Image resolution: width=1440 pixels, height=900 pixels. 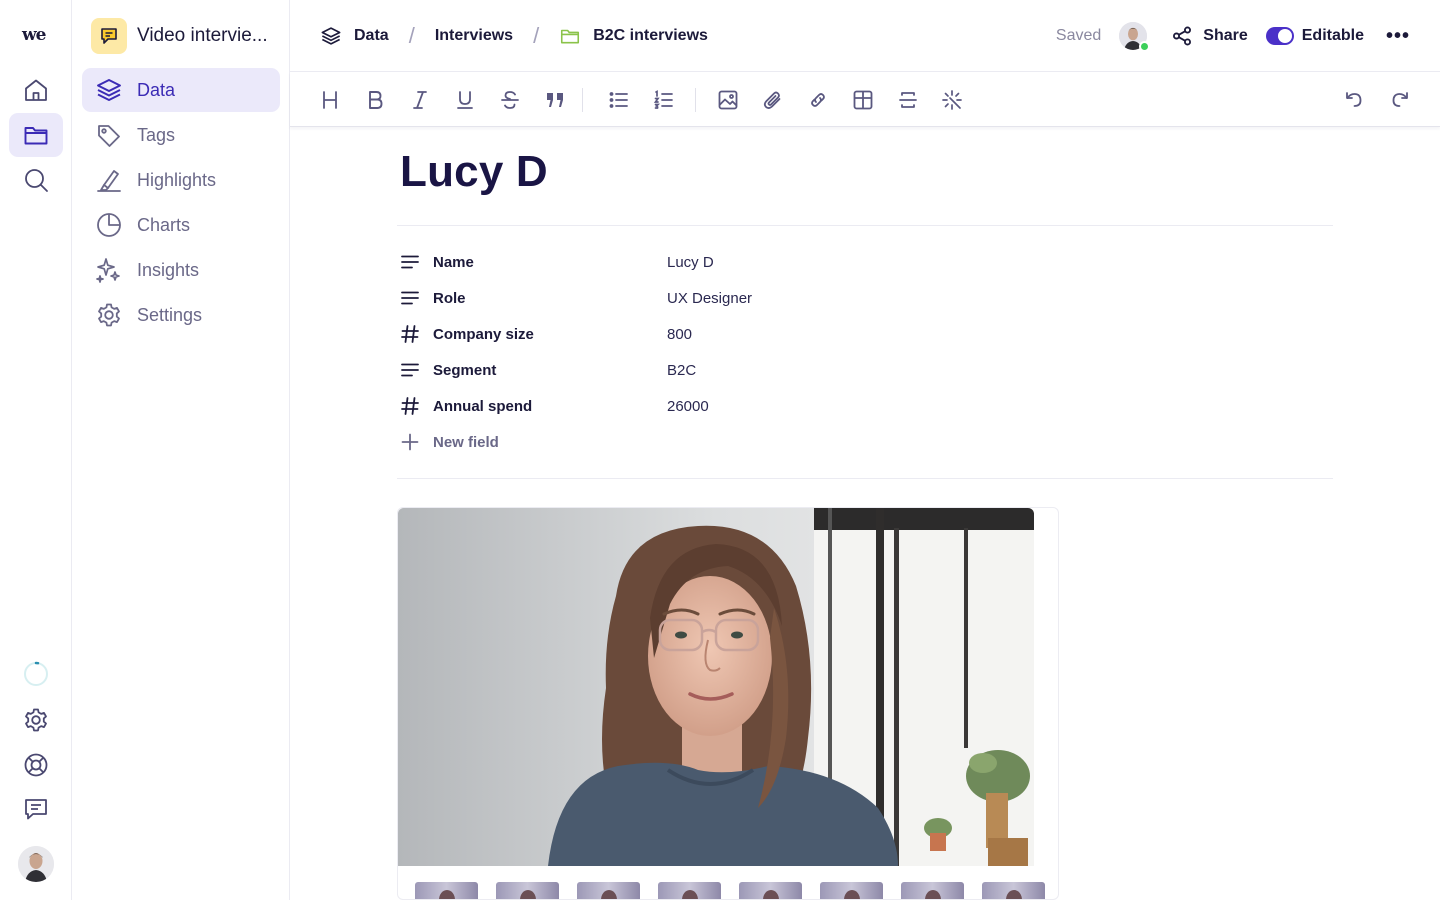 I want to click on paperclip-icon, so click(x=772, y=100).